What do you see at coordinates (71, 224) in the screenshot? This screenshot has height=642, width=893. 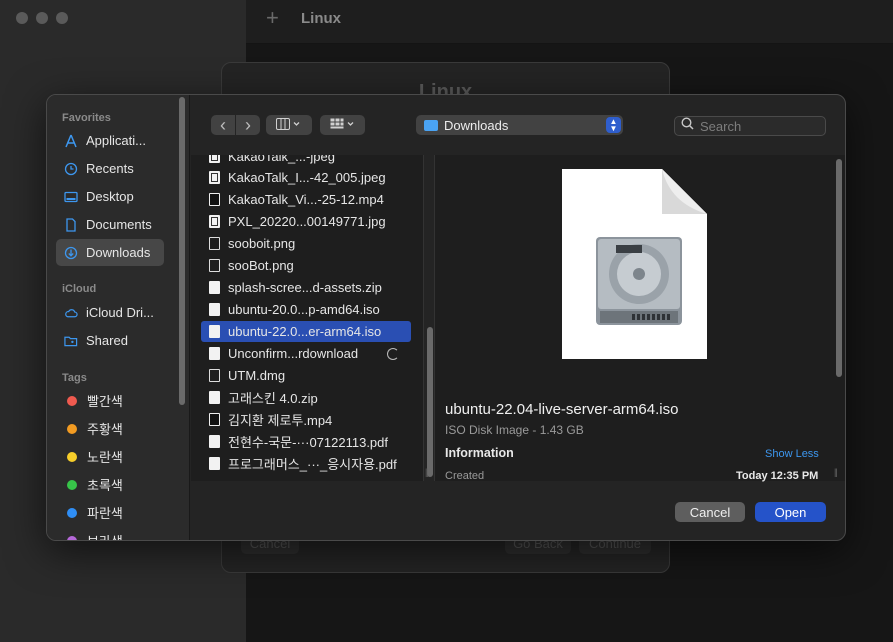 I see `document-icon` at bounding box center [71, 224].